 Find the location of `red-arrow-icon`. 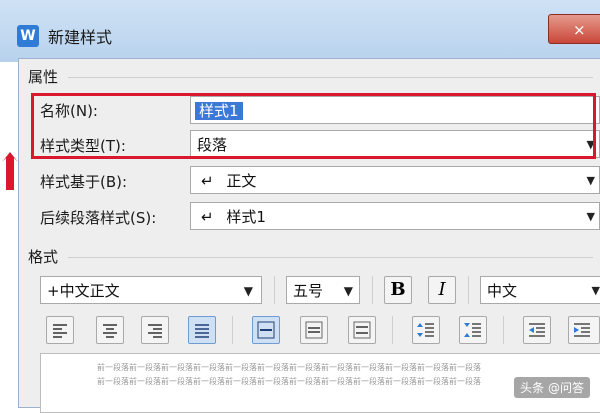

red-arrow-icon is located at coordinates (10, 171).